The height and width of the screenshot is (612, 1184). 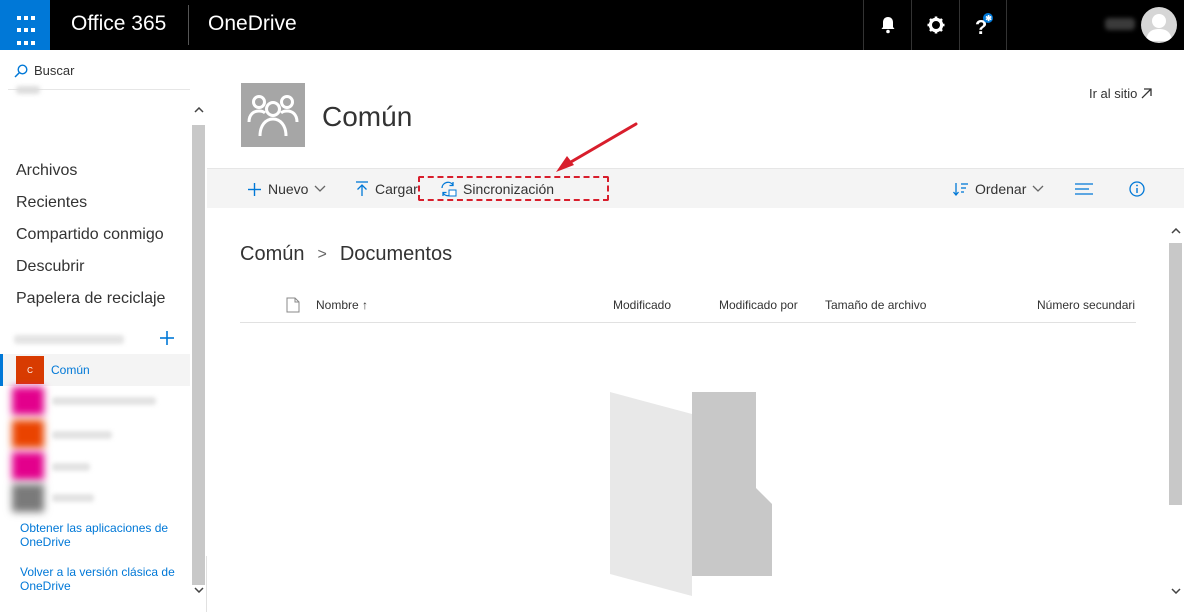 I want to click on go-to-site-label: Ir al sitio, so click(x=1113, y=93).